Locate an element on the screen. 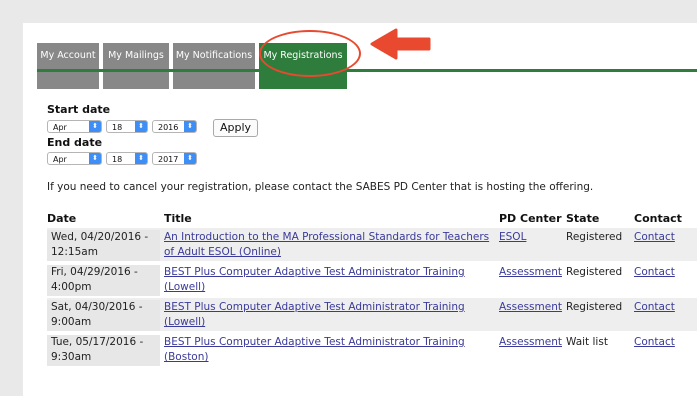 This screenshot has height=396, width=697. date-cell: Fri, 04/29/2016 -4:00pm is located at coordinates (103, 280).